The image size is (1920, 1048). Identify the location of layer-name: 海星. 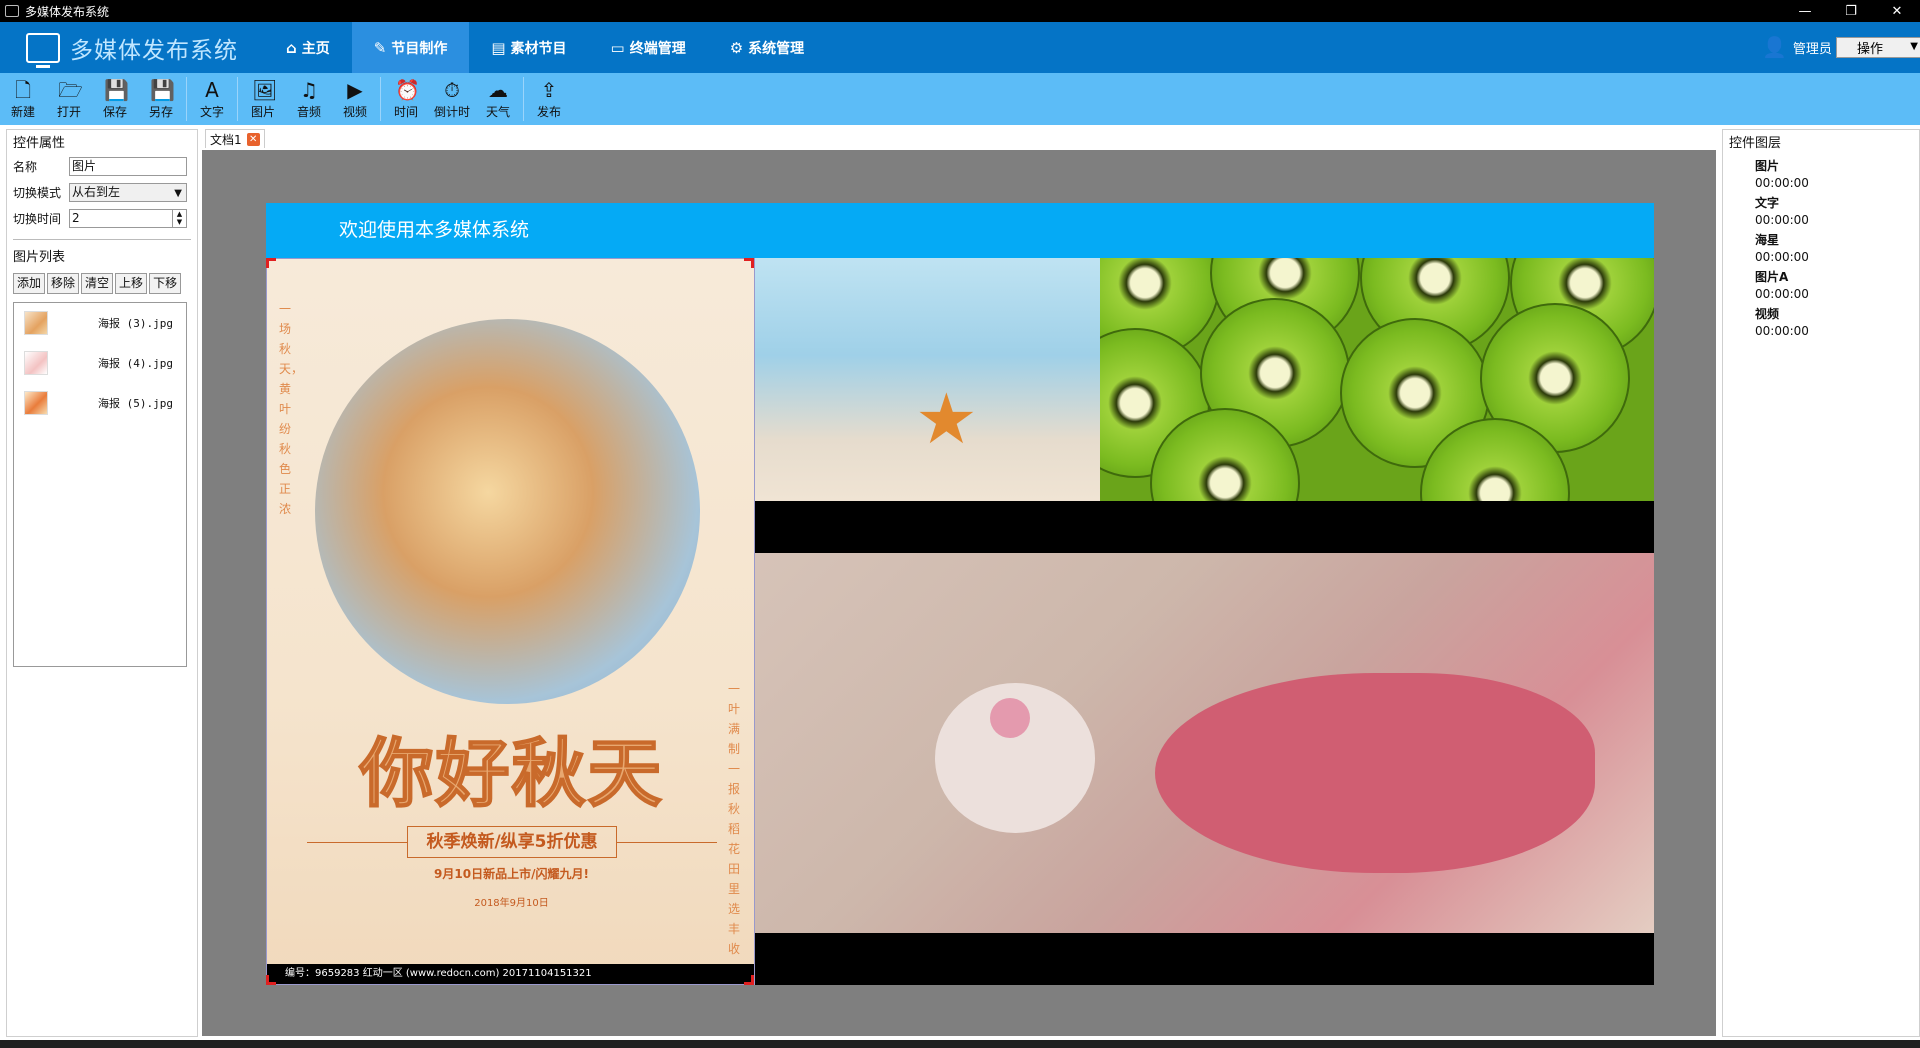
(1767, 240).